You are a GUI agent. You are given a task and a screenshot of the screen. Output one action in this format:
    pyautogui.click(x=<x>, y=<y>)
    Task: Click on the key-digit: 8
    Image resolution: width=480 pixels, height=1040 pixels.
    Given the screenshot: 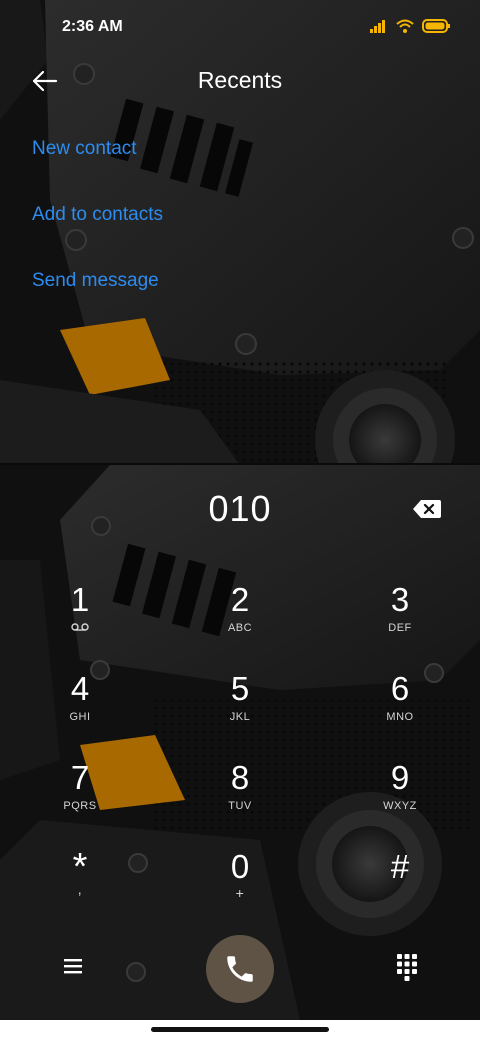 What is the action you would take?
    pyautogui.click(x=240, y=777)
    